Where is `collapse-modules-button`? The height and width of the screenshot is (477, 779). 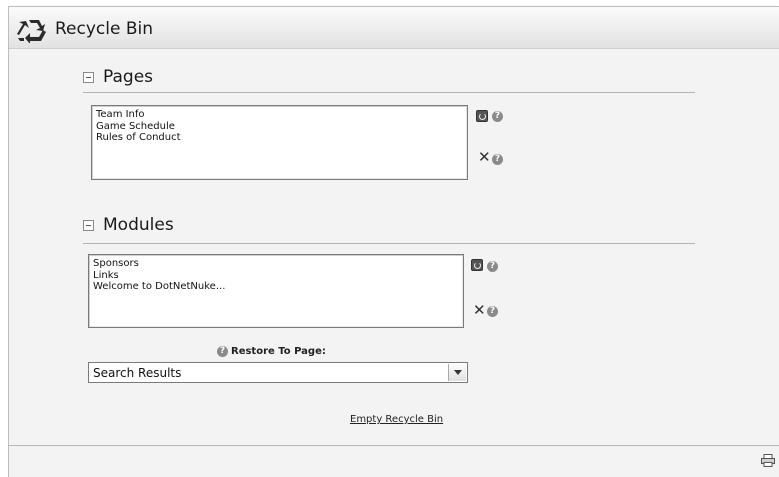
collapse-modules-button is located at coordinates (88, 225).